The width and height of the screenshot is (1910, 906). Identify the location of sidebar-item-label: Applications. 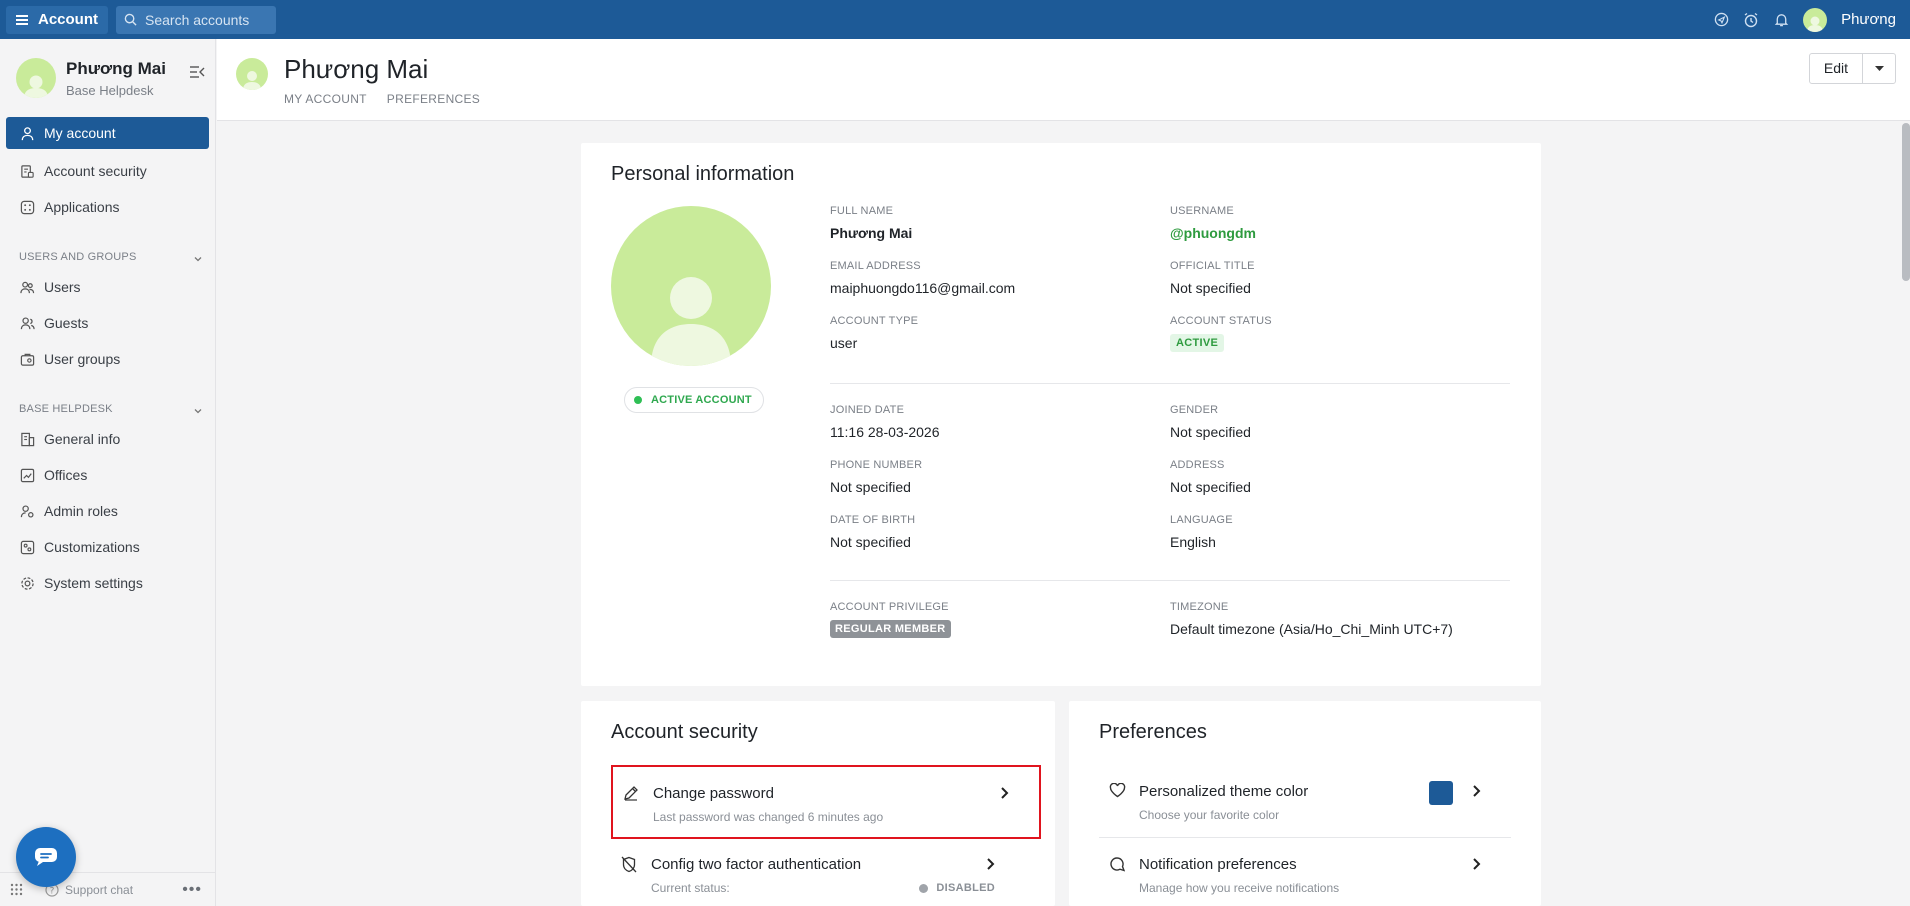
(82, 207).